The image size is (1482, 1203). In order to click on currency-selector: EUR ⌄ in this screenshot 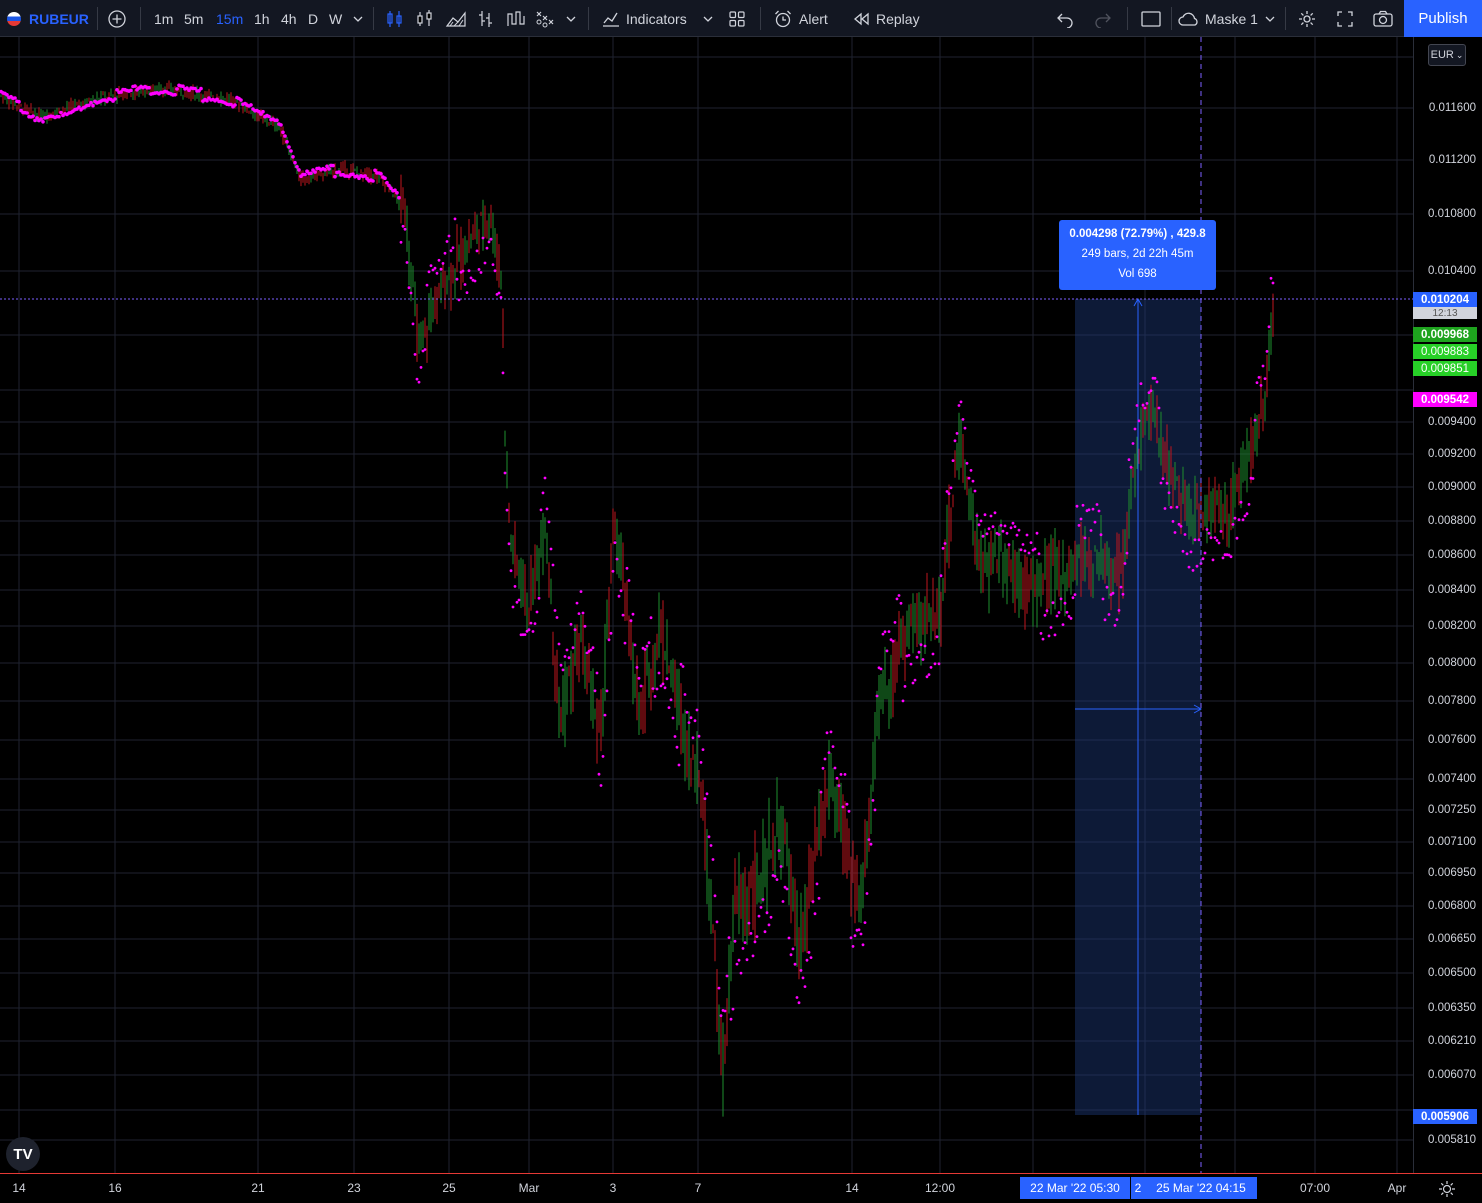, I will do `click(1447, 55)`.